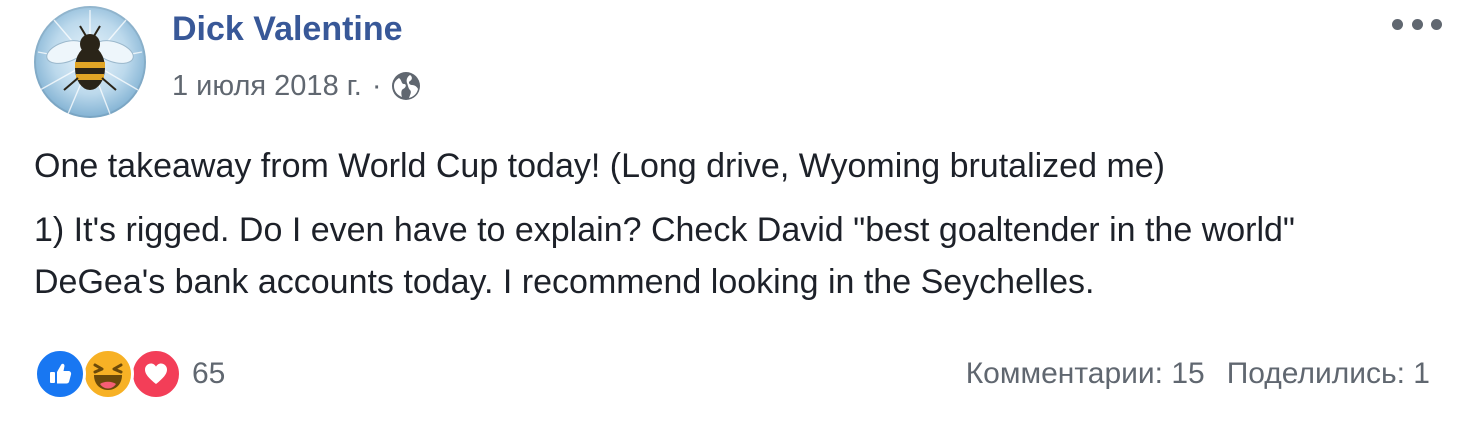 The image size is (1460, 425). I want to click on post-meta: 1 июля 2018 г. ·, so click(297, 86).